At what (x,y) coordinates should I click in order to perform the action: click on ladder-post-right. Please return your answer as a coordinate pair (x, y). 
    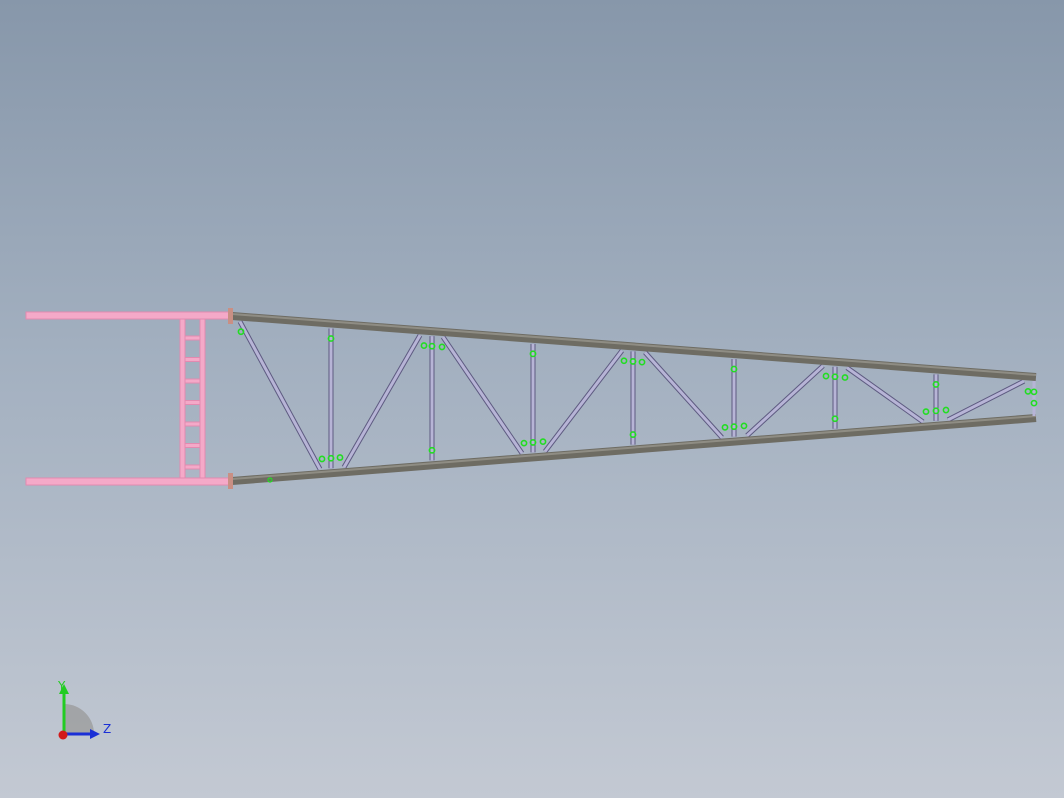
    Looking at the image, I should click on (202, 398).